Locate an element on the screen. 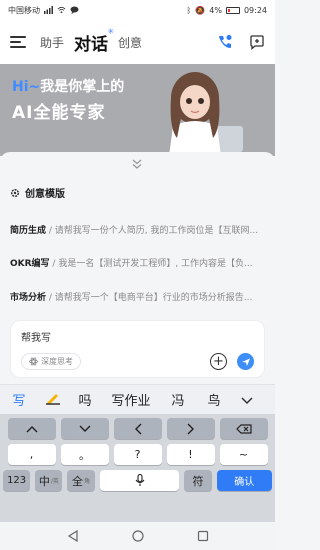  candidate-item: 鸟 is located at coordinates (214, 399).